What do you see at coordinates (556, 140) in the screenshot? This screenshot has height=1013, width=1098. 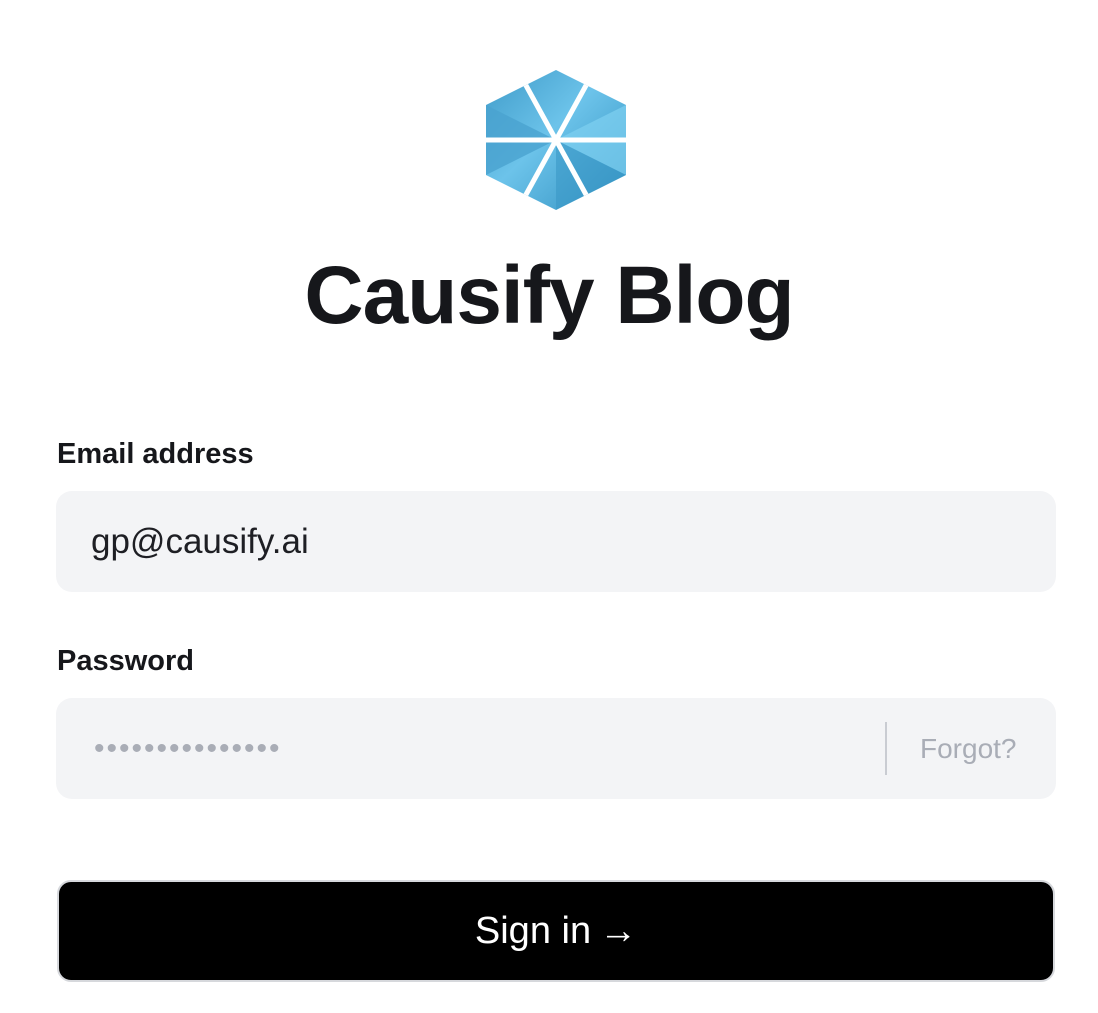 I see `causify-logo-icon` at bounding box center [556, 140].